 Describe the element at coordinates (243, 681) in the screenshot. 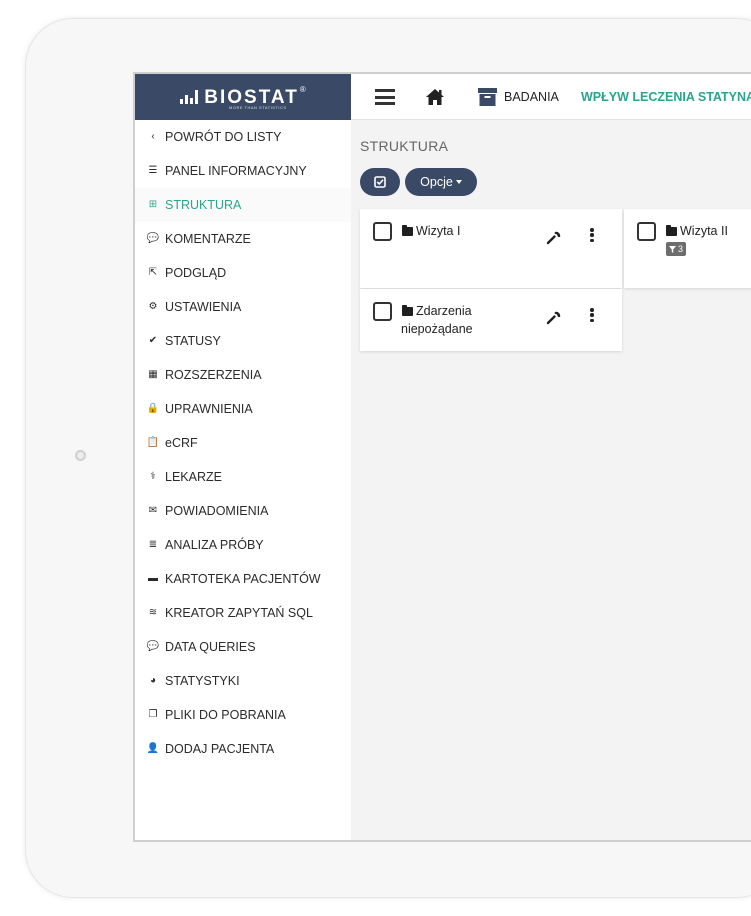

I see `sidebar-item-statystyki: ◕ STATYSTYKI` at that location.